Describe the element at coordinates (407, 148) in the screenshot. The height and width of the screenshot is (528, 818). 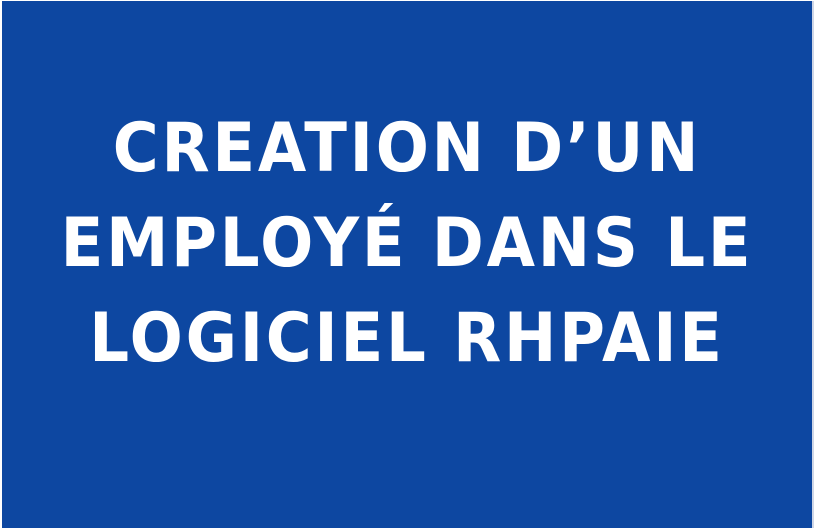
I see `title-line-1: CREATION D’UN` at that location.